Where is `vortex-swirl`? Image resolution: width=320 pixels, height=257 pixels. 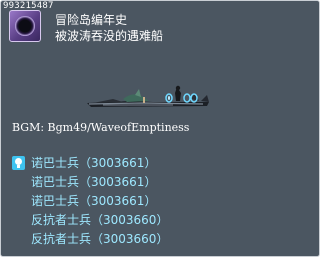 vortex-swirl is located at coordinates (25, 26).